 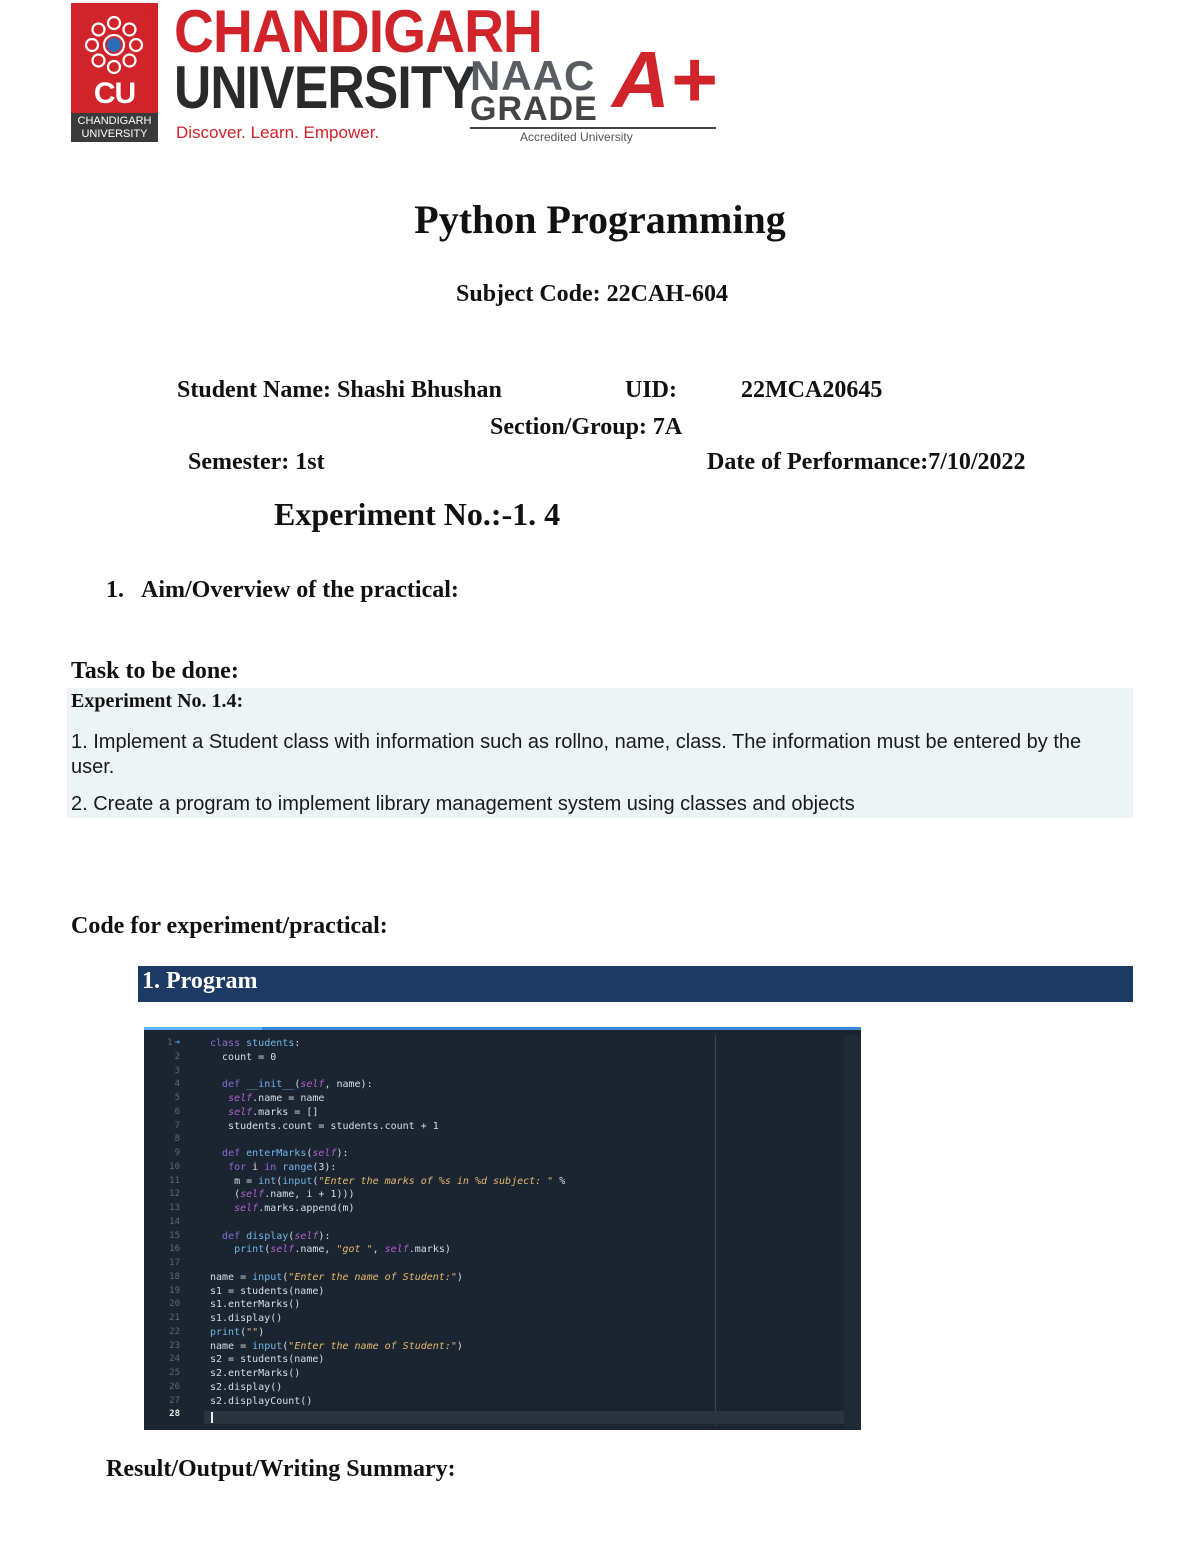 I want to click on code-line: s2.enterMarks(), so click(x=255, y=1373).